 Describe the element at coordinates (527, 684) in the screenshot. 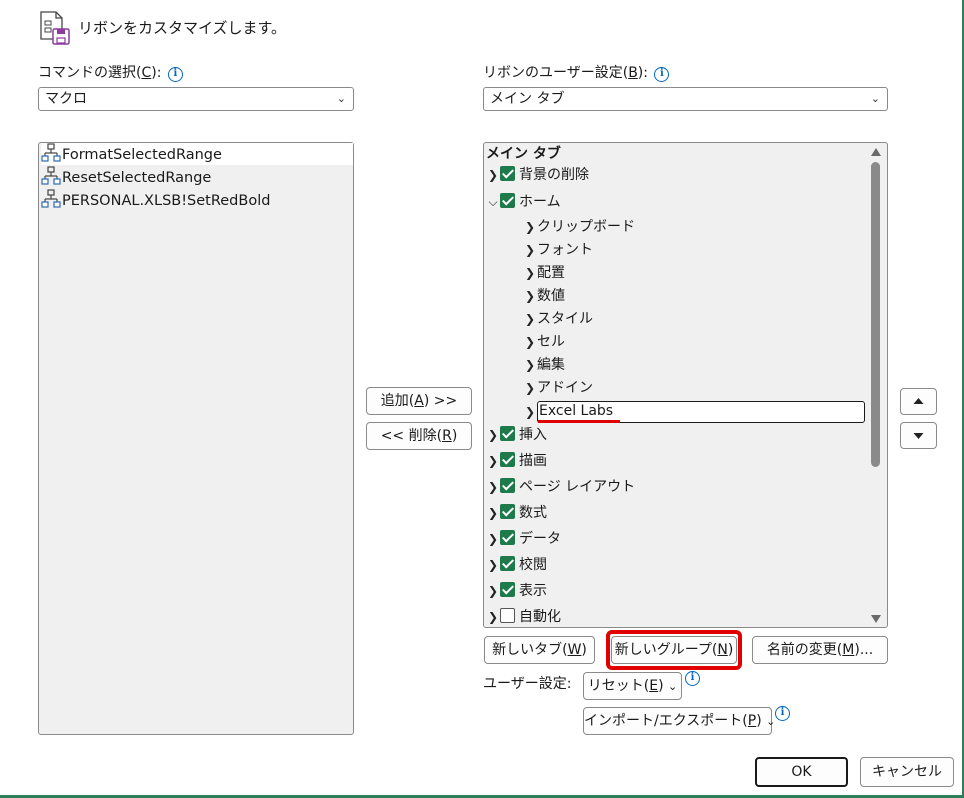

I see `user-settings-label: ユーザー設定:` at that location.